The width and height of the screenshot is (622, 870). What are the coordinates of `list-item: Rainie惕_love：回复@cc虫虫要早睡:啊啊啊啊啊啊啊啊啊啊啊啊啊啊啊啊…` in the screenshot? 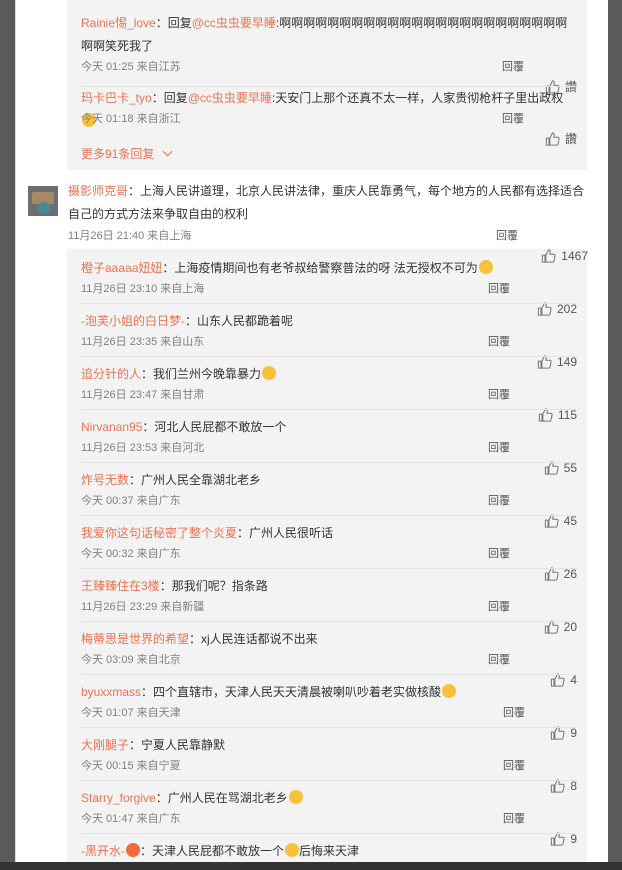 It's located at (329, 53).